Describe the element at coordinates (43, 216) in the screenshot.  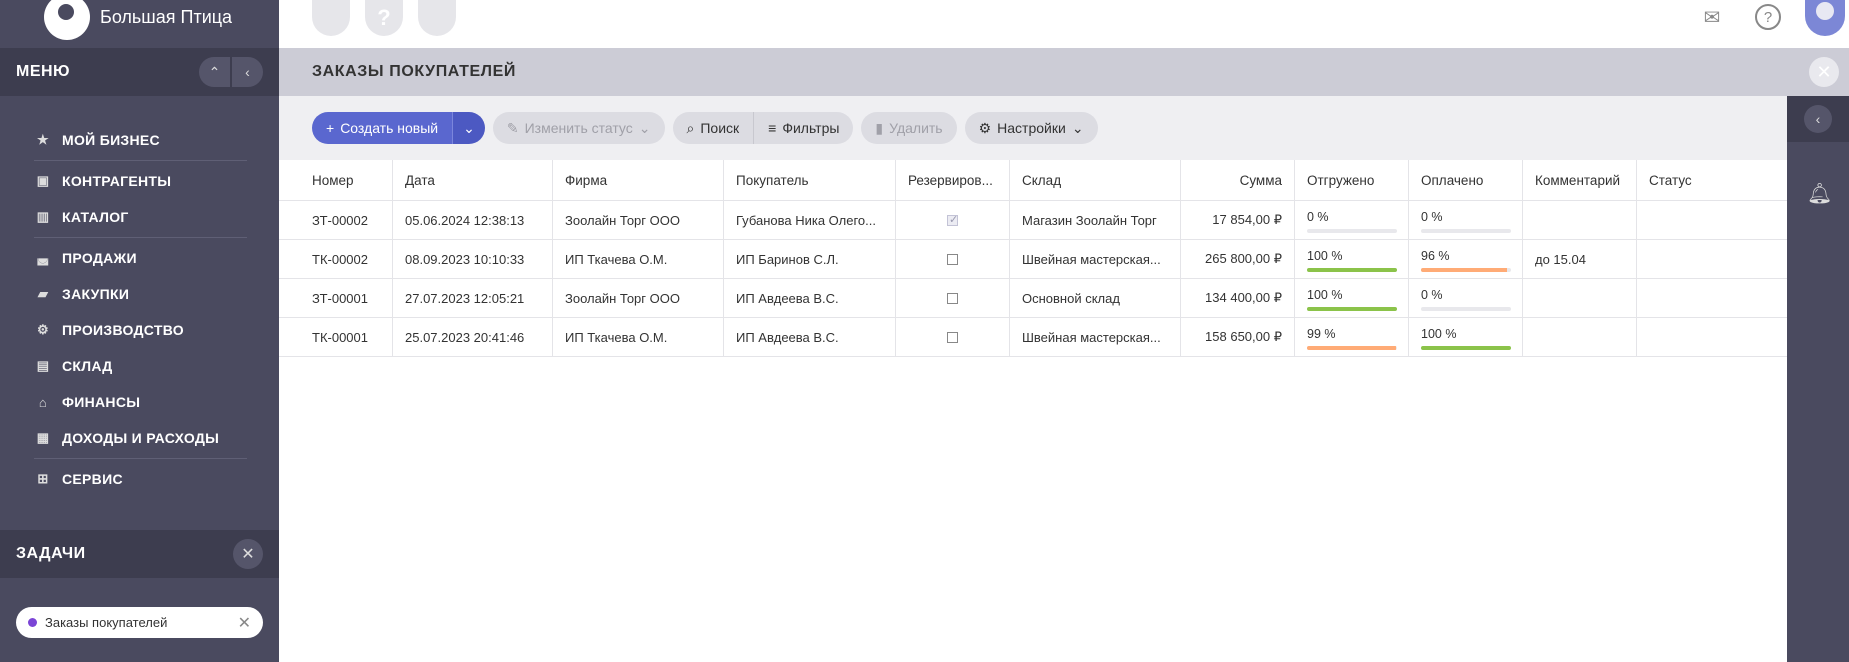
I see `book-icon: ▥` at that location.